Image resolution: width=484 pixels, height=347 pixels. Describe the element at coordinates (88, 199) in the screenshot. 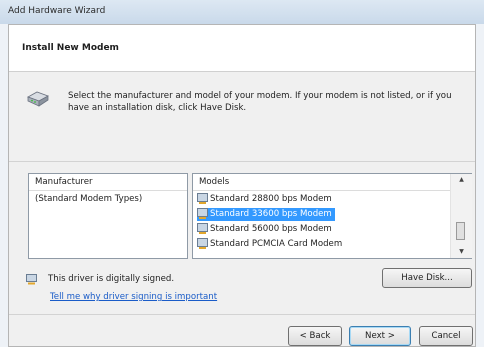

I see `manufacturer-item: (Standard Modem Types)` at that location.